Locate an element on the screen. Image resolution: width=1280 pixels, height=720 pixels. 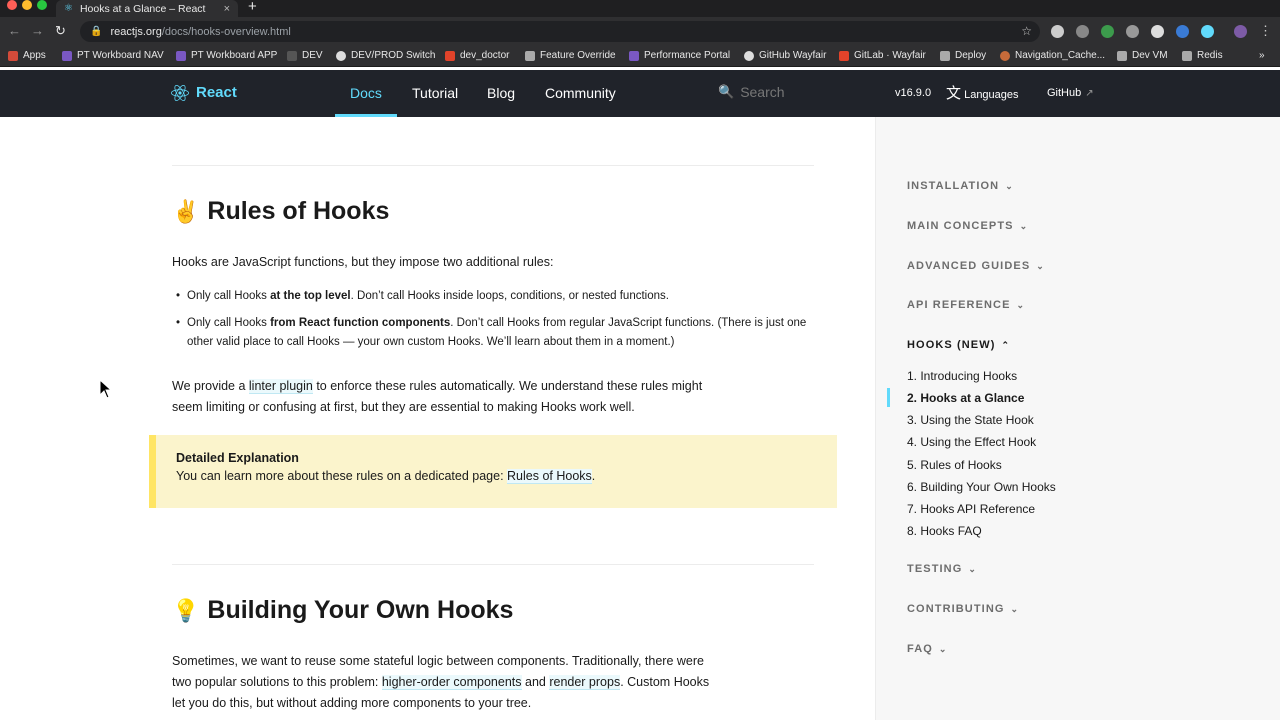
reload-icon: ↻ is located at coordinates (60, 31).